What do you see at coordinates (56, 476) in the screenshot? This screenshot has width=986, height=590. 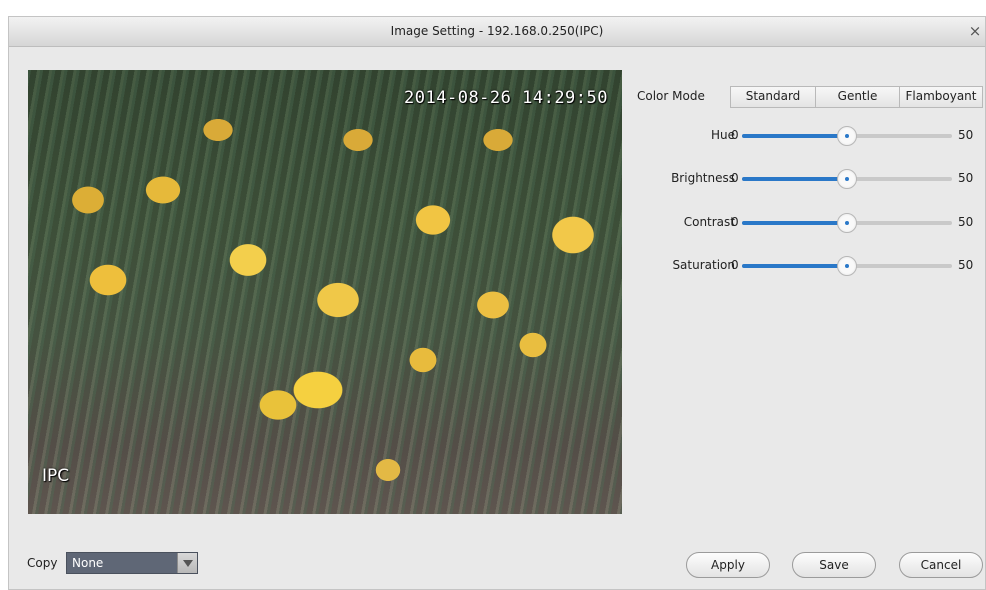 I see `preview-channel-label: IPC` at bounding box center [56, 476].